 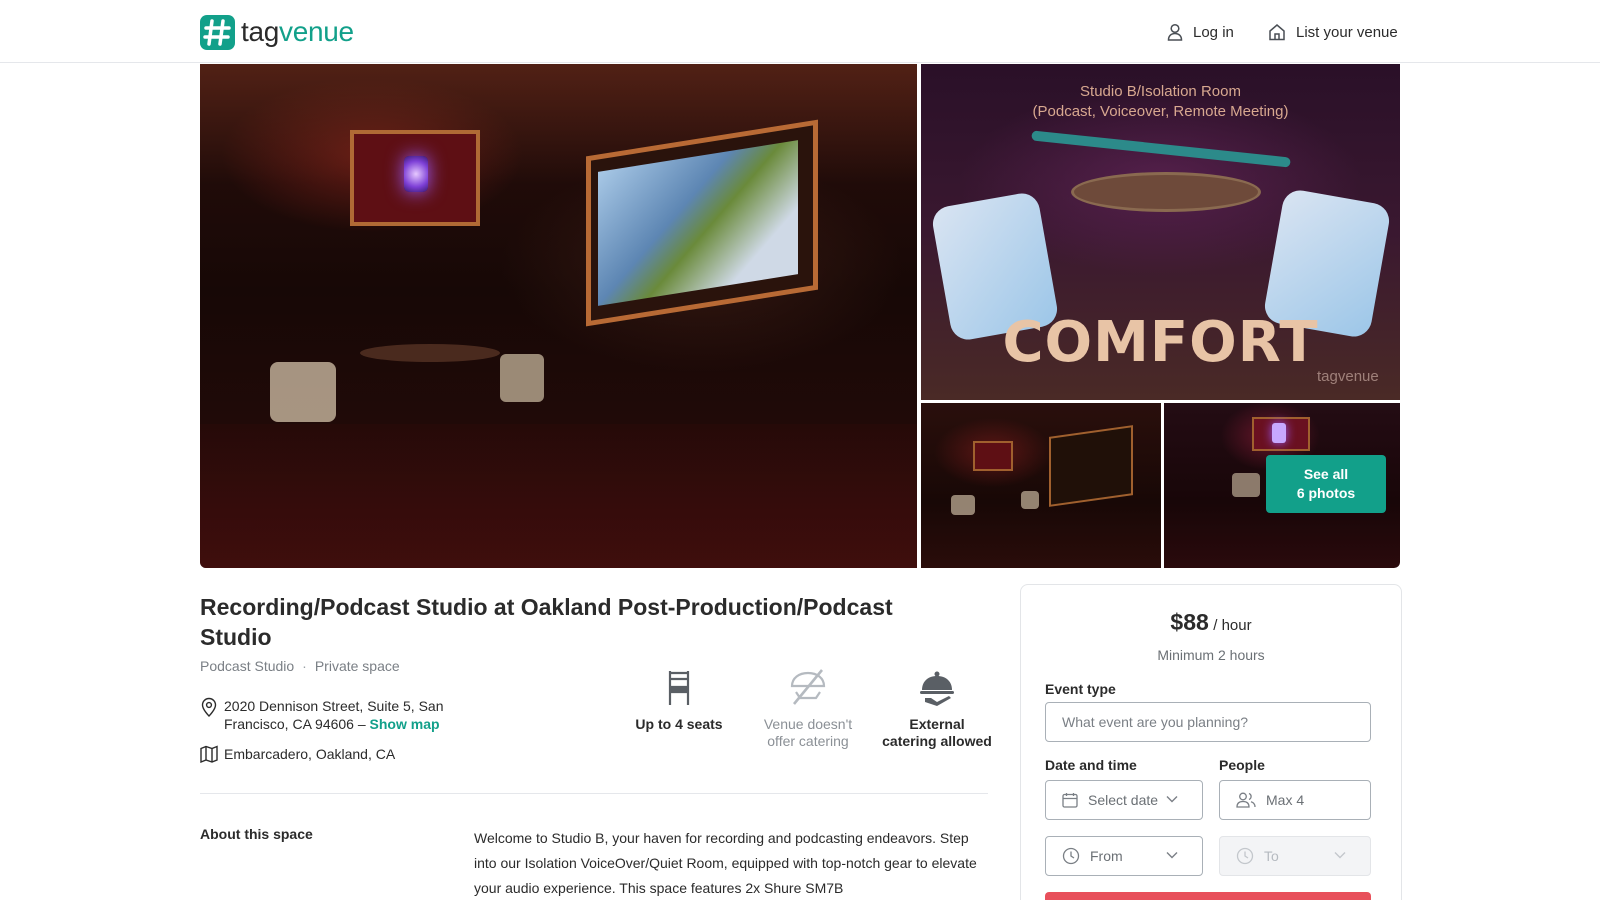 I want to click on space-type-label: Private space, so click(x=357, y=666).